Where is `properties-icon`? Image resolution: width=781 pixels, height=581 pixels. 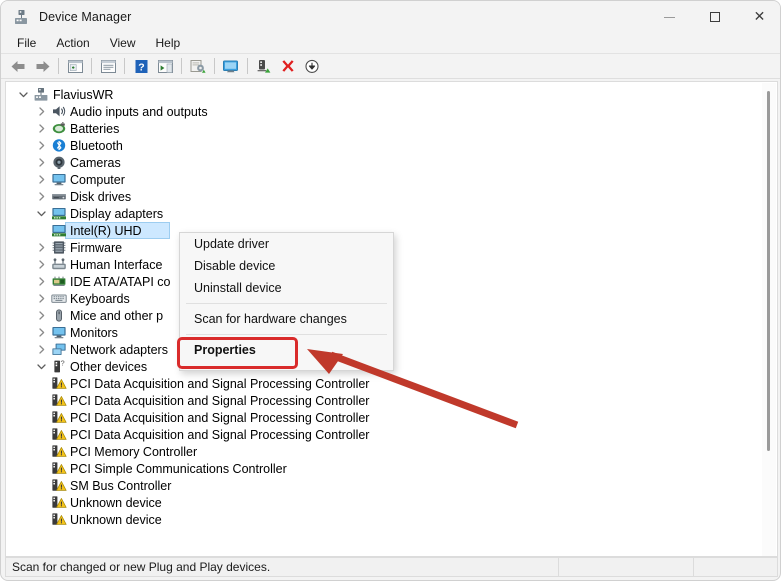
properties-icon is located at coordinates (108, 66).